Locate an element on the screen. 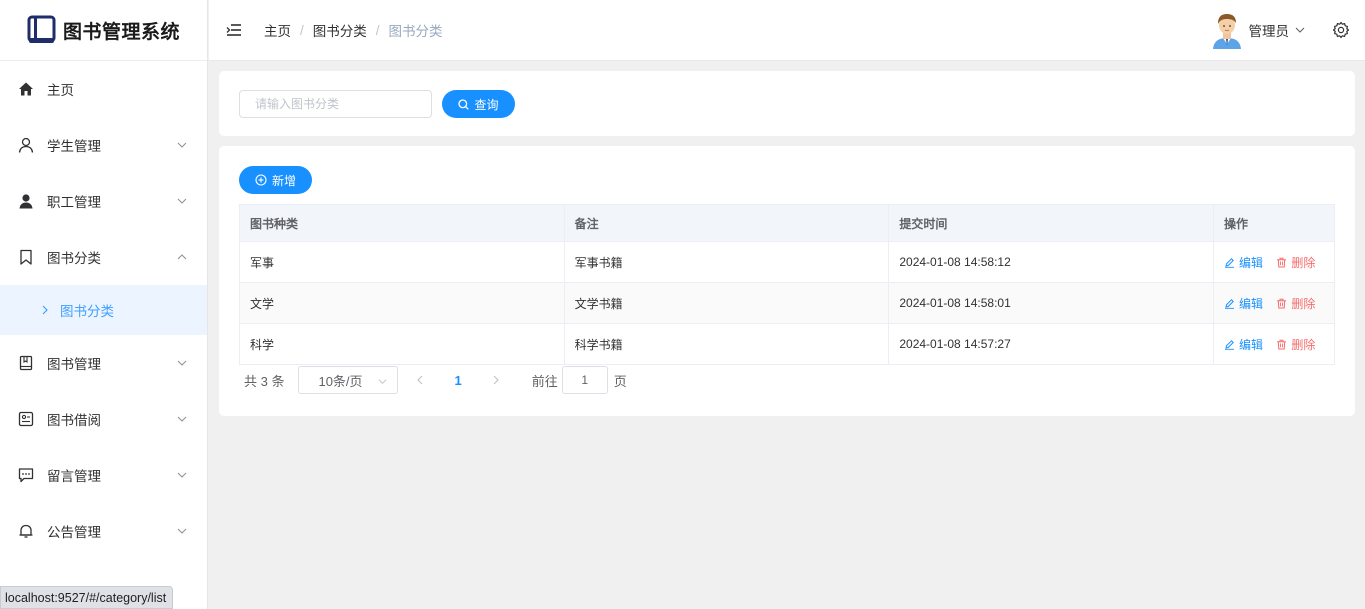 The width and height of the screenshot is (1365, 609). book-icon is located at coordinates (26, 363).